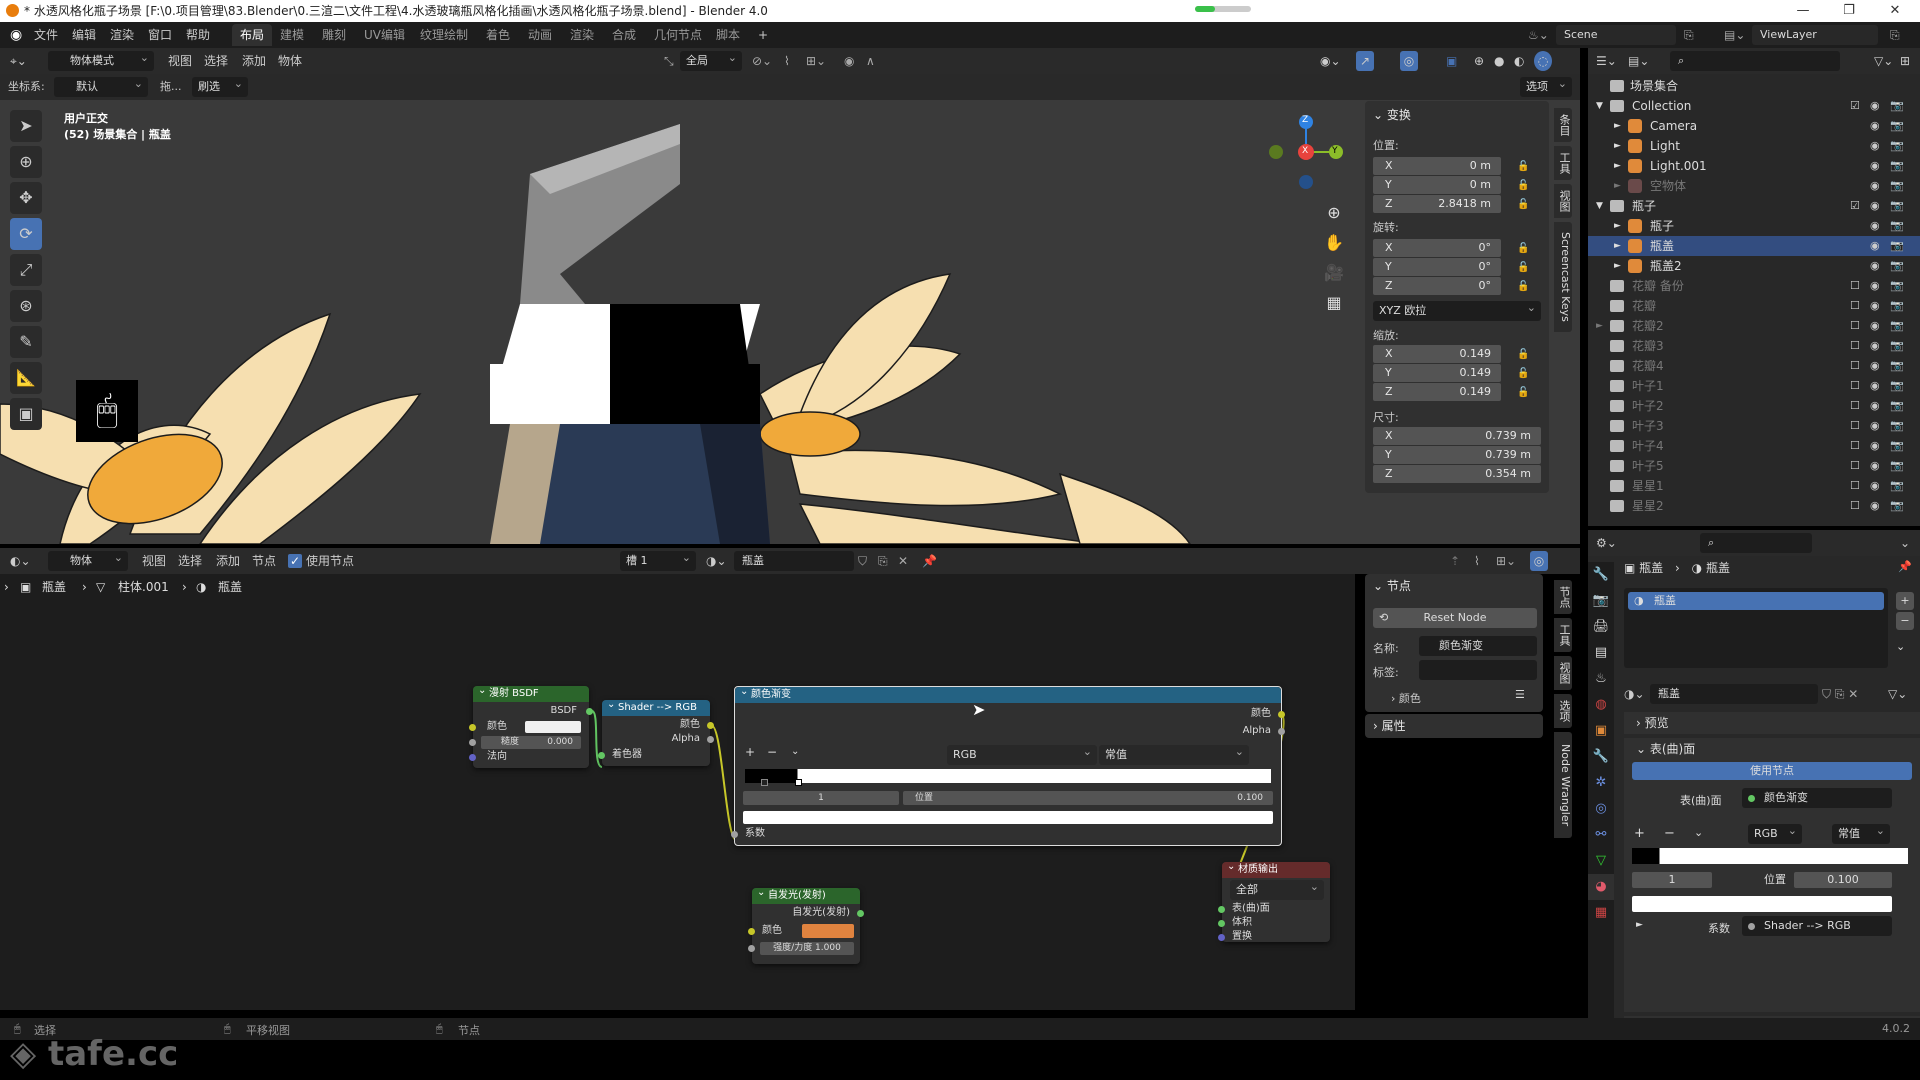 The height and width of the screenshot is (1080, 1920). What do you see at coordinates (531, 725) in the screenshot?
I see `node-diffuse-bsdf: 漫射 BSDF BSDF 颜色 糙度 0.000 法向` at bounding box center [531, 725].